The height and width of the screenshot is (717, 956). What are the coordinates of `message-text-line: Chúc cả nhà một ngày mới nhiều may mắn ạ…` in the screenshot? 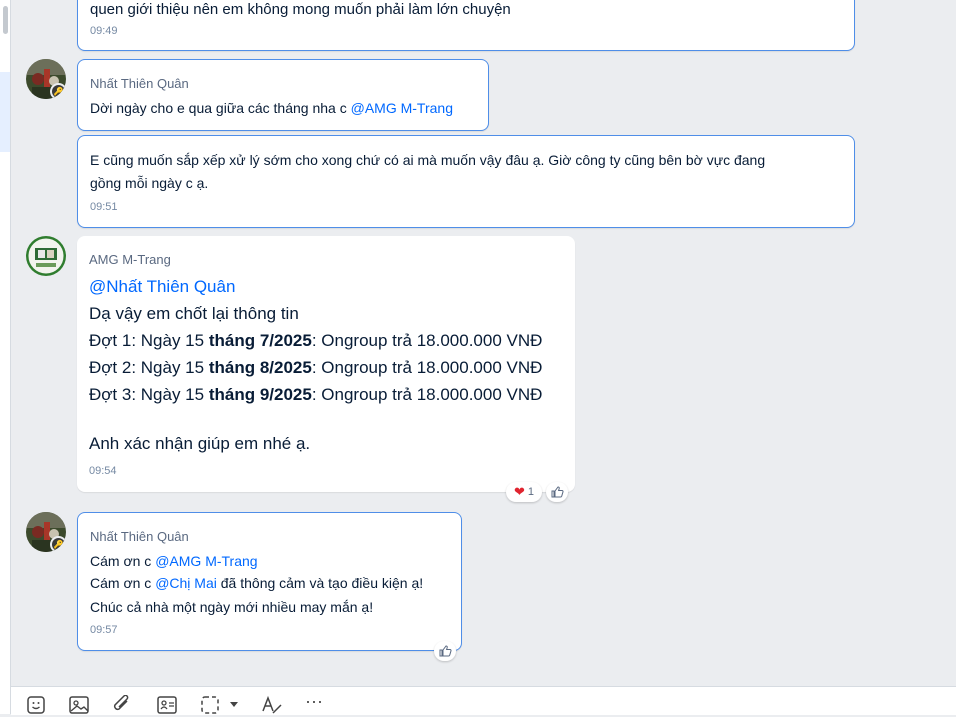 It's located at (232, 607).